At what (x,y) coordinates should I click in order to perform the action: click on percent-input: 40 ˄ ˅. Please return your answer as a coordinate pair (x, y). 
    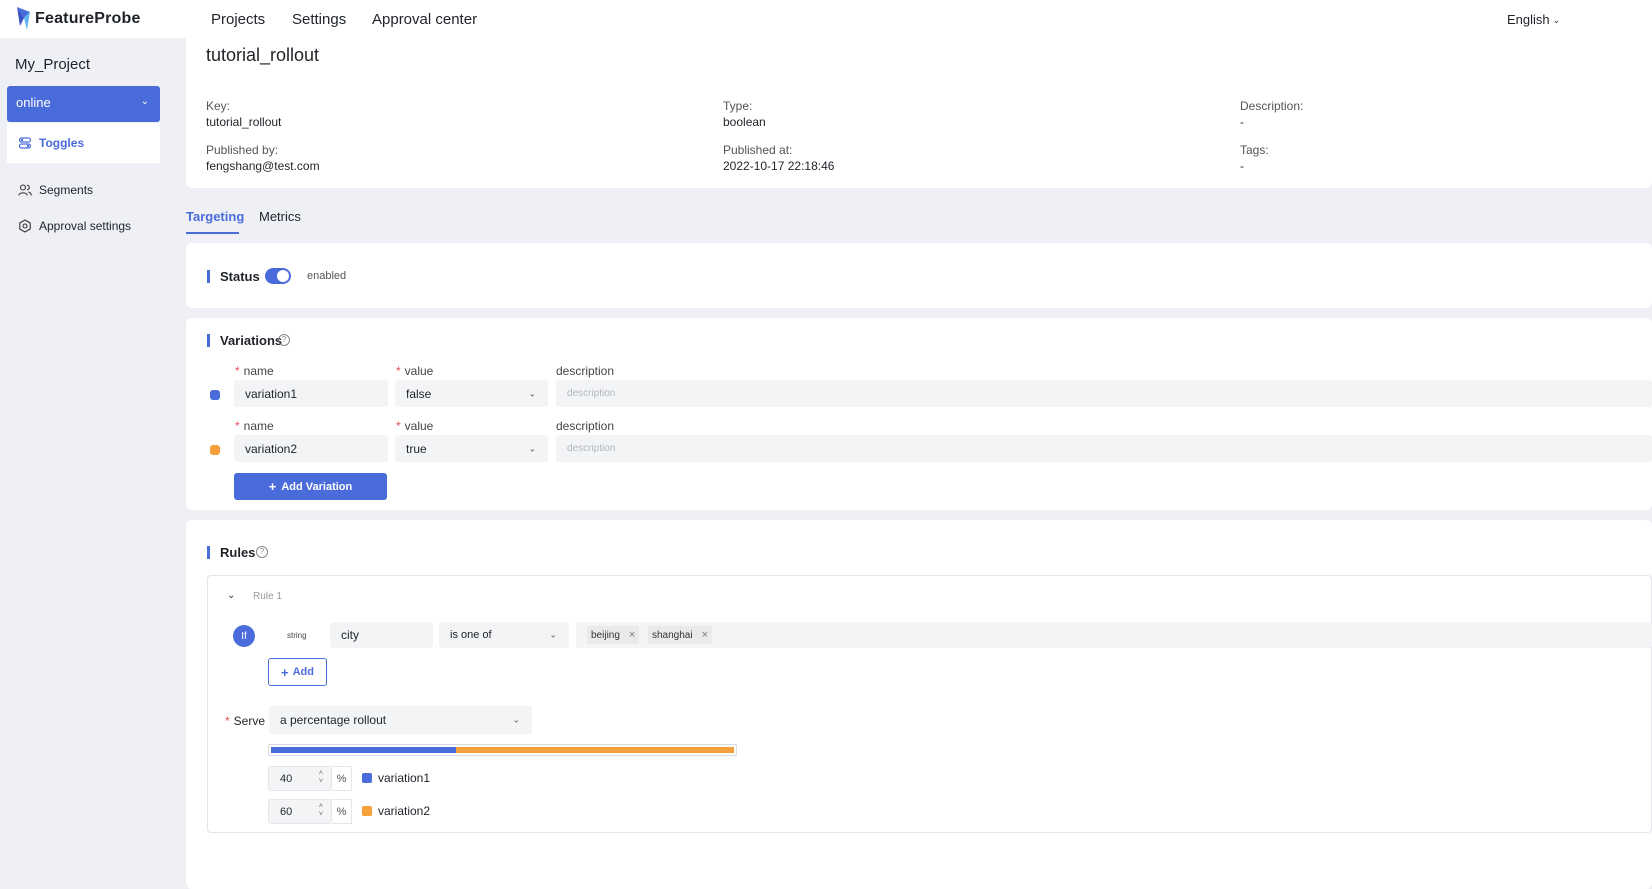
    Looking at the image, I should click on (300, 778).